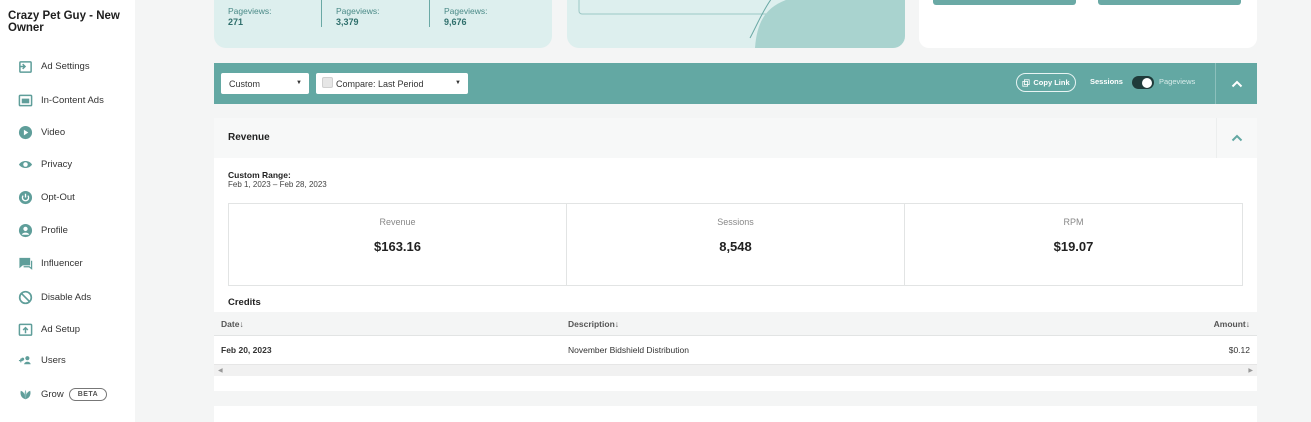 The width and height of the screenshot is (1311, 422). What do you see at coordinates (64, 22) in the screenshot?
I see `site-title: Crazy Pet Guy - New Owner` at bounding box center [64, 22].